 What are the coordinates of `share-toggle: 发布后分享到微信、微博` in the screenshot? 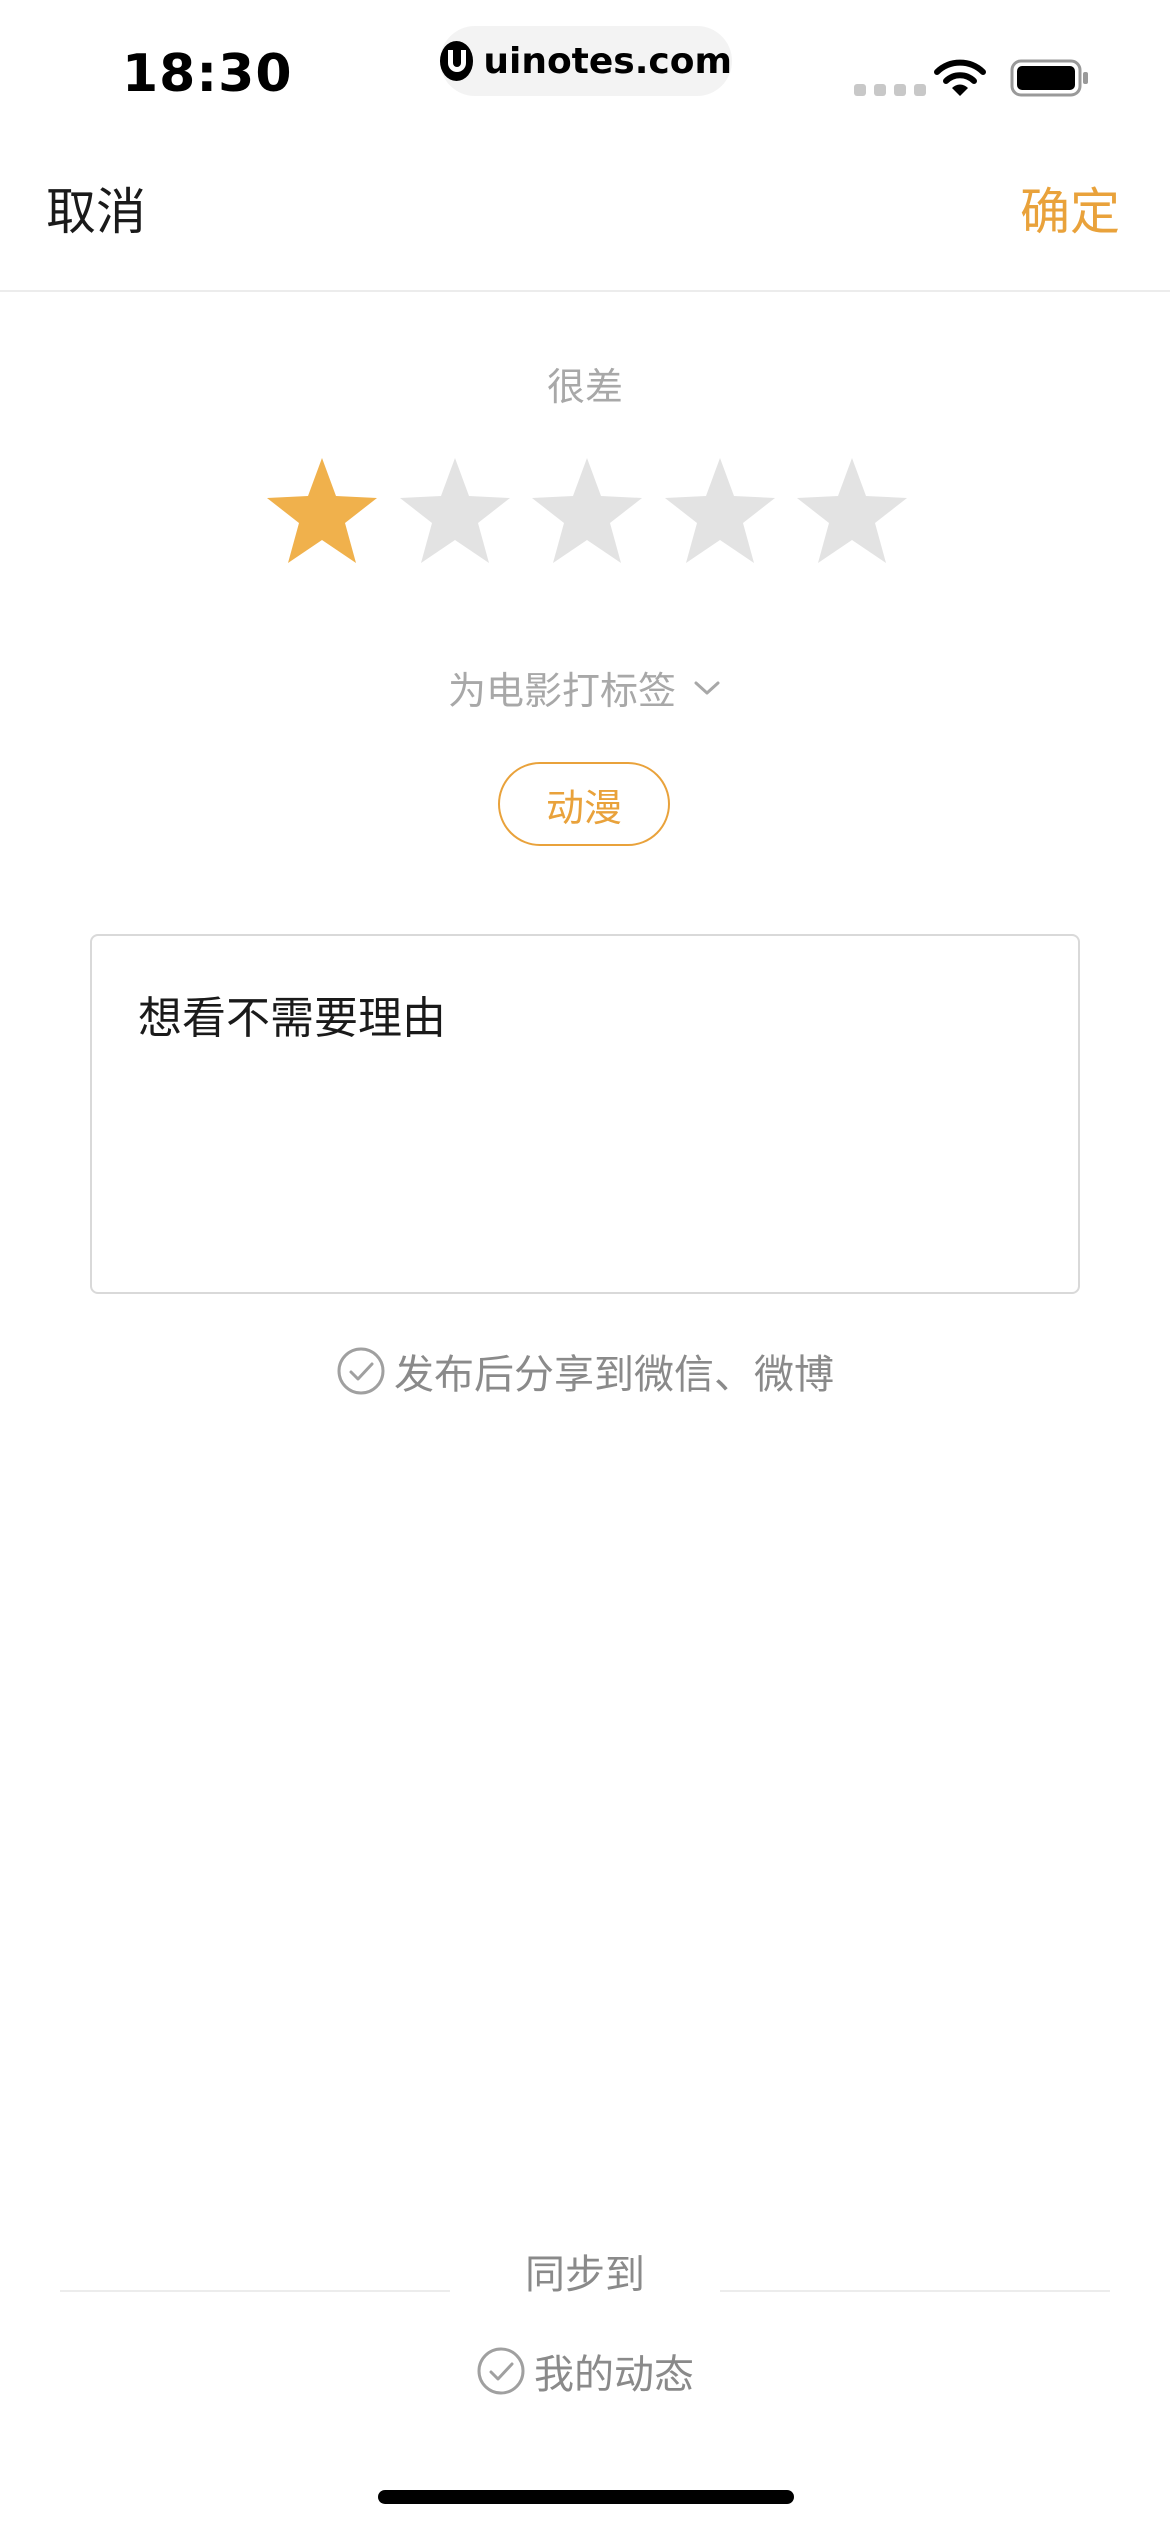 It's located at (585, 1371).